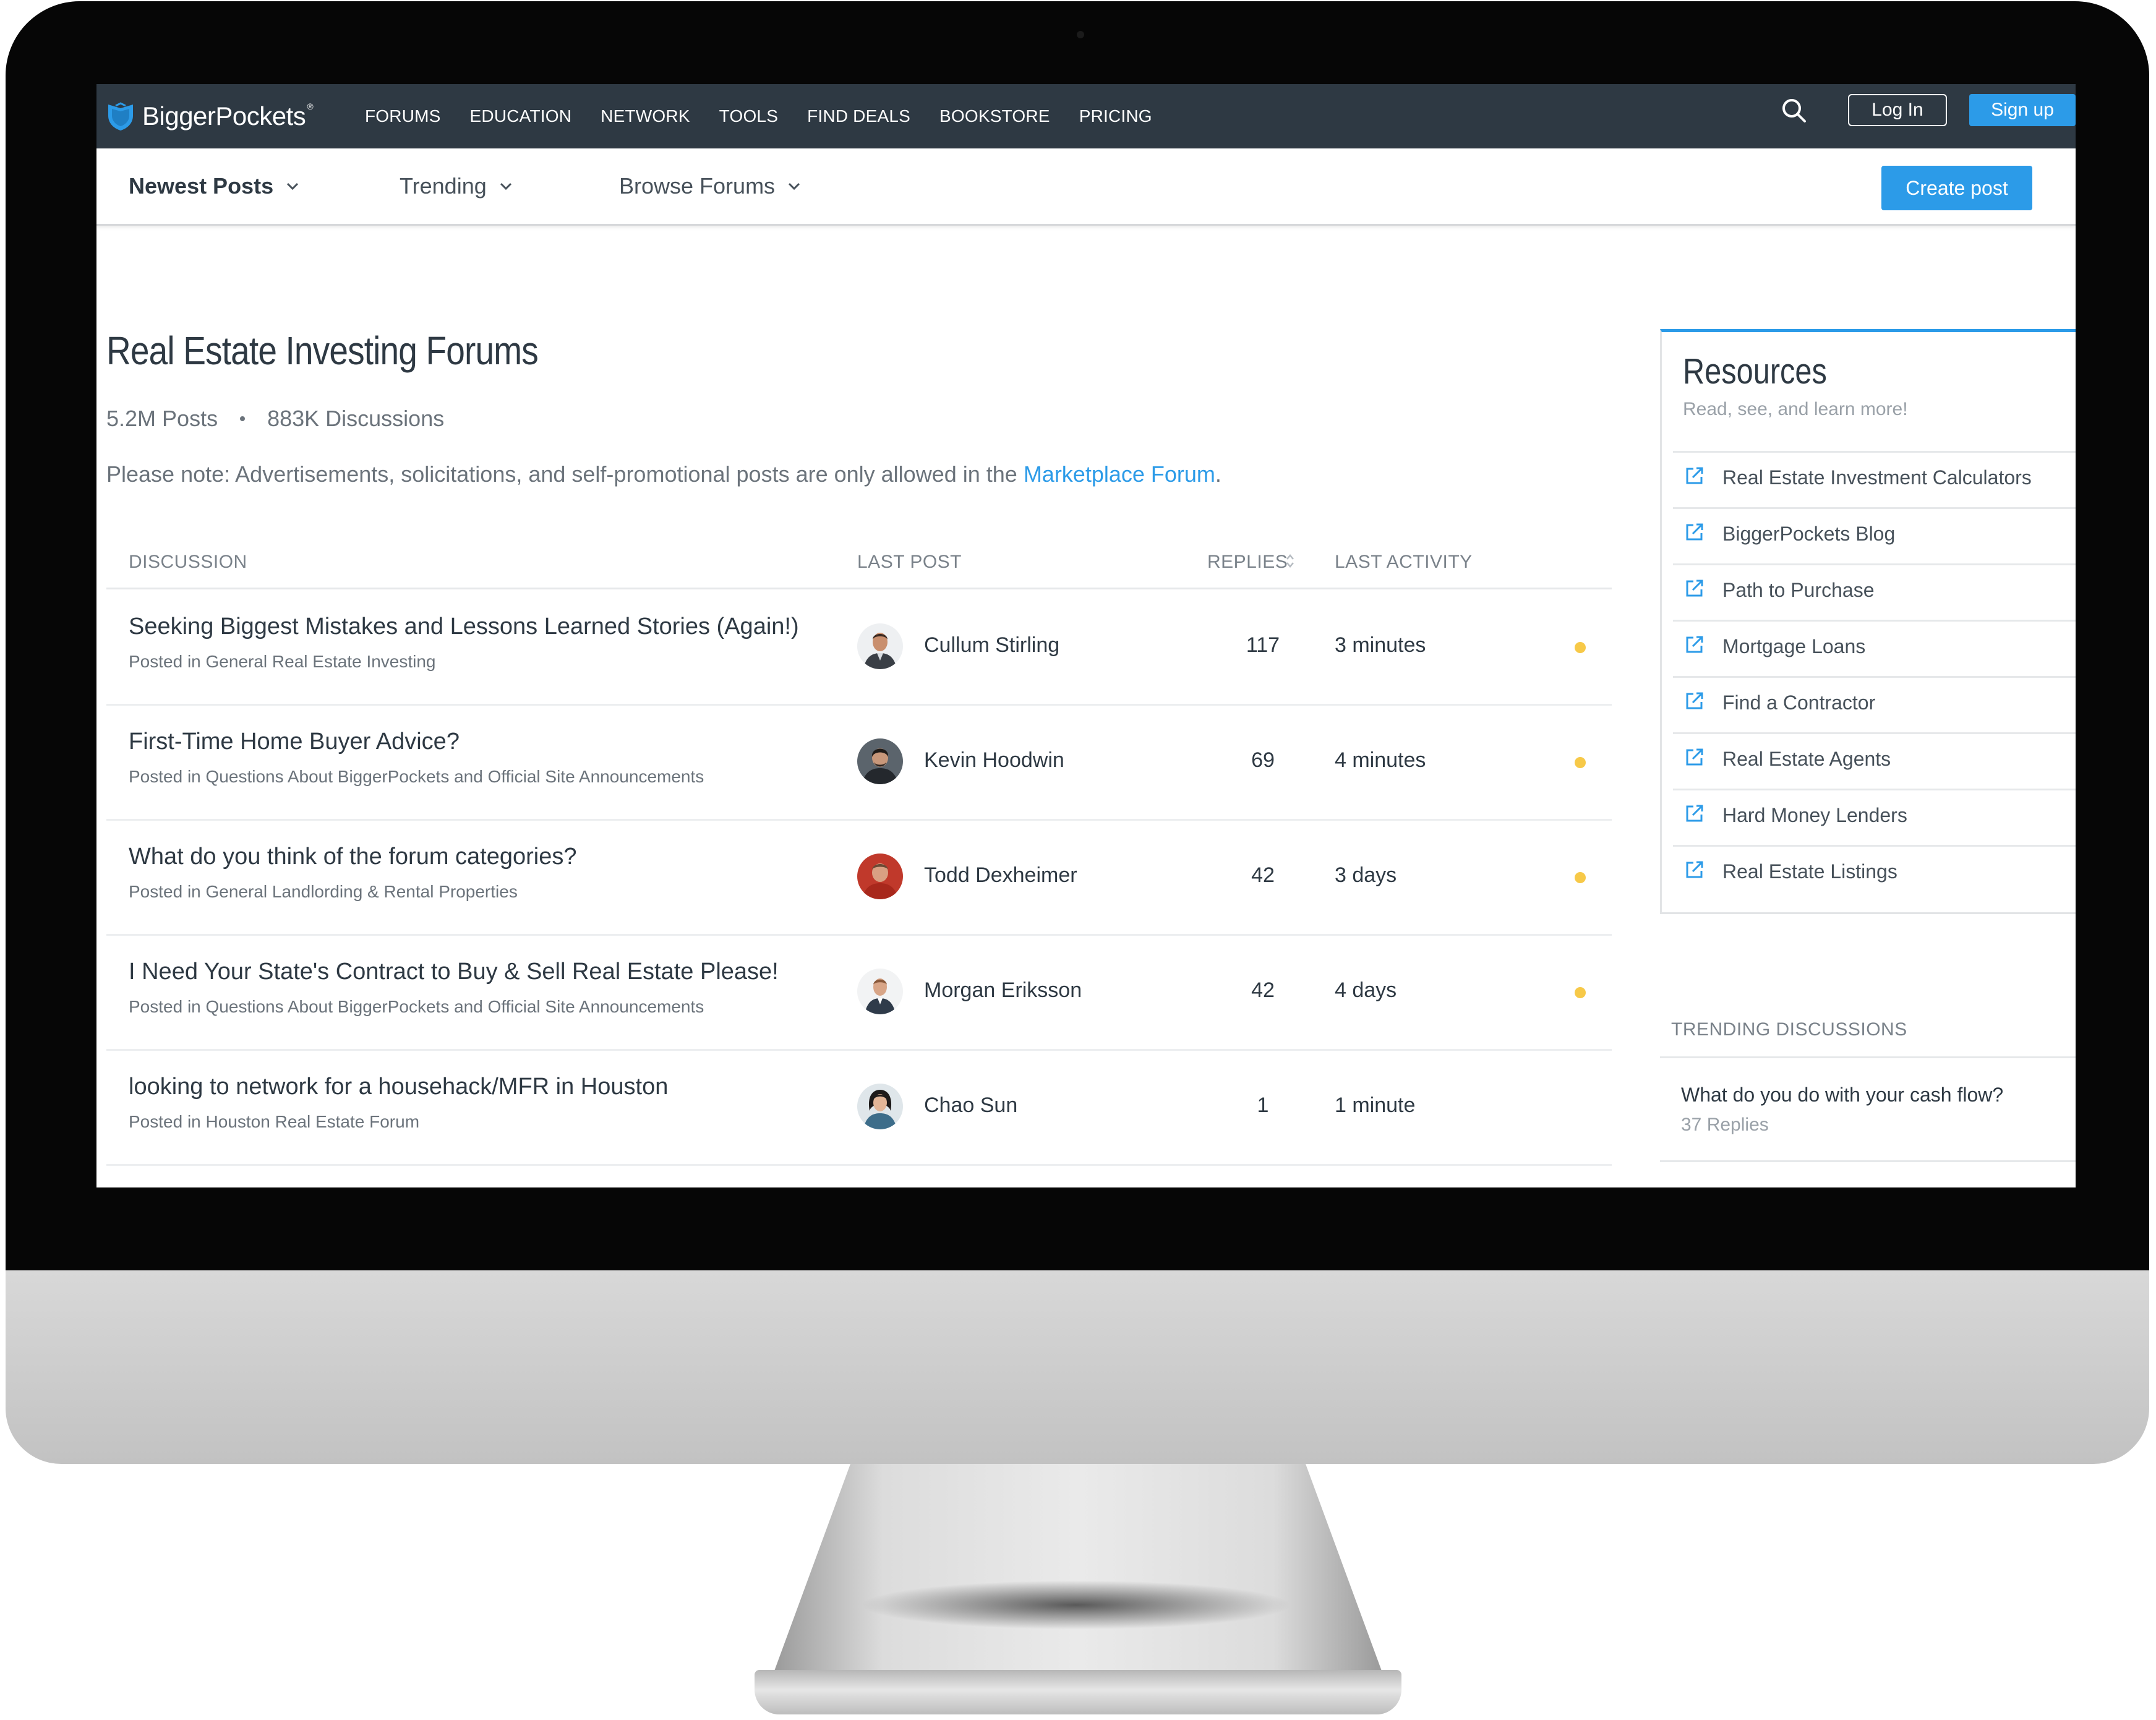 Image resolution: width=2156 pixels, height=1720 pixels. Describe the element at coordinates (909, 562) in the screenshot. I see `column-last-post: LAST POST` at that location.